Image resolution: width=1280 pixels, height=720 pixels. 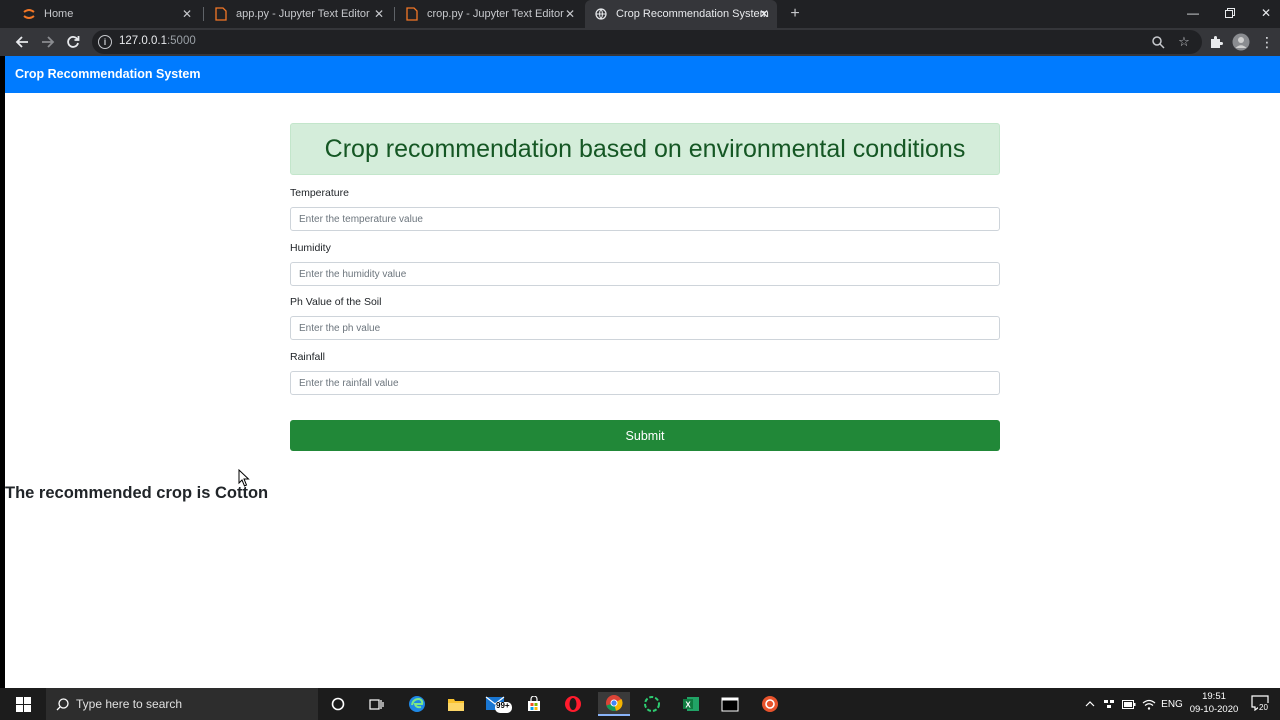 What do you see at coordinates (642, 74) in the screenshot?
I see `navbar: Crop Recommendation System` at bounding box center [642, 74].